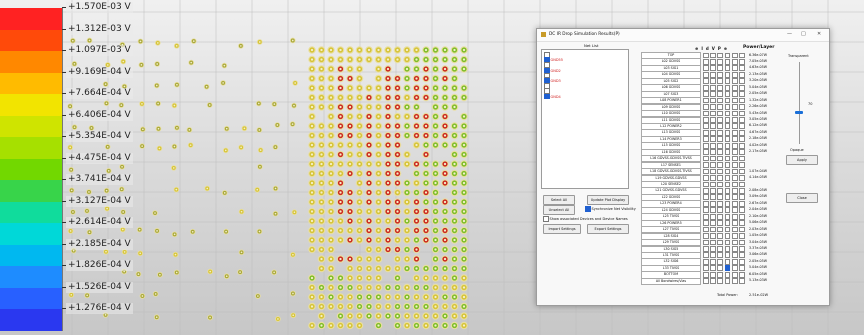  I want to click on net-list: GND55 GND2 GND3 GND4, so click(585, 119).